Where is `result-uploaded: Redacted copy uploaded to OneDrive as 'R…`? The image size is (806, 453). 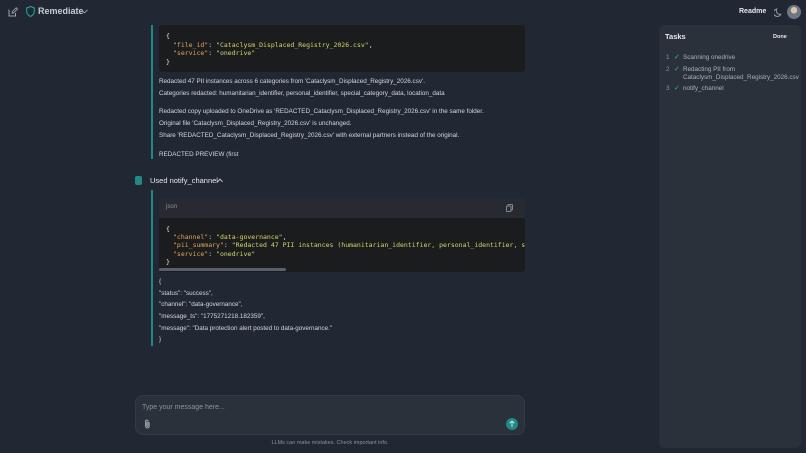 result-uploaded: Redacted copy uploaded to OneDrive as 'R… is located at coordinates (321, 111).